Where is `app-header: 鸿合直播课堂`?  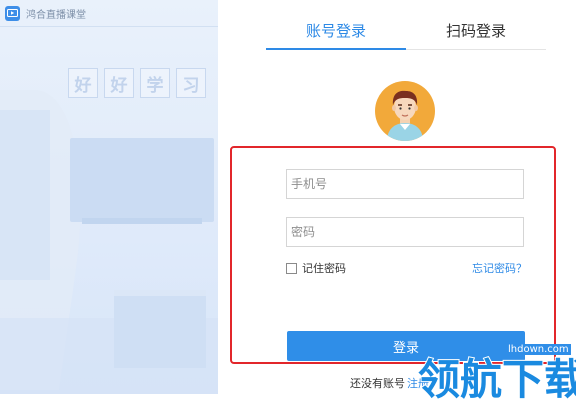
app-header: 鸿合直播课堂 is located at coordinates (109, 13).